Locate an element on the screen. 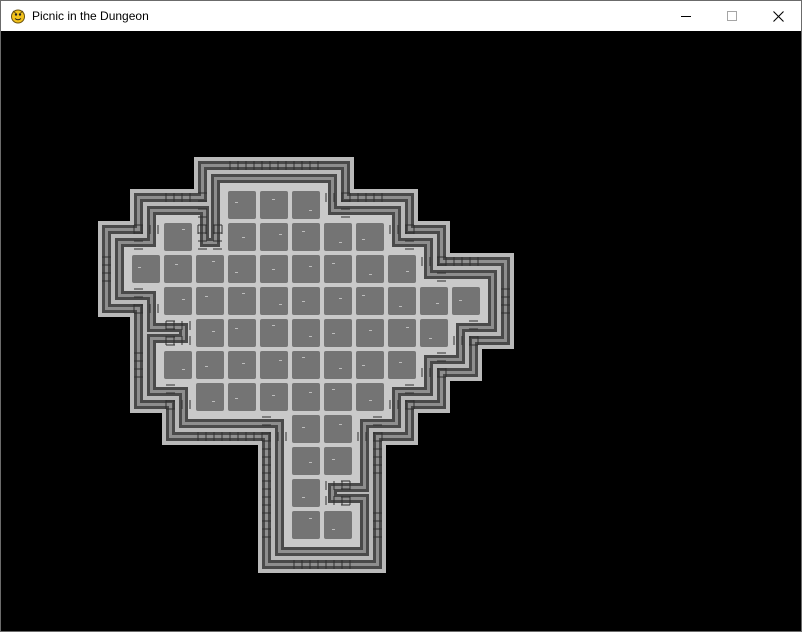  close-icon is located at coordinates (778, 16).